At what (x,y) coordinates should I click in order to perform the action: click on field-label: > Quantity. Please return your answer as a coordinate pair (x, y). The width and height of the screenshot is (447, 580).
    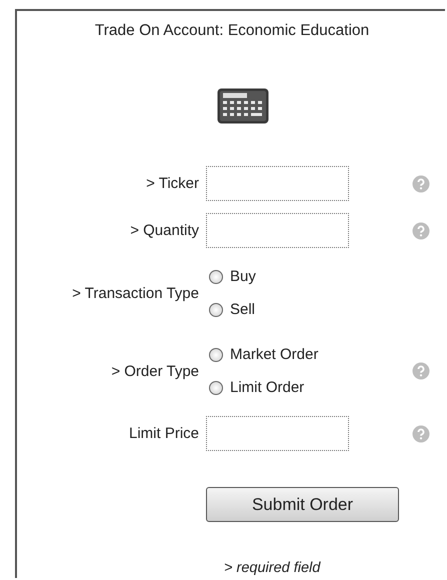
    Looking at the image, I should click on (164, 230).